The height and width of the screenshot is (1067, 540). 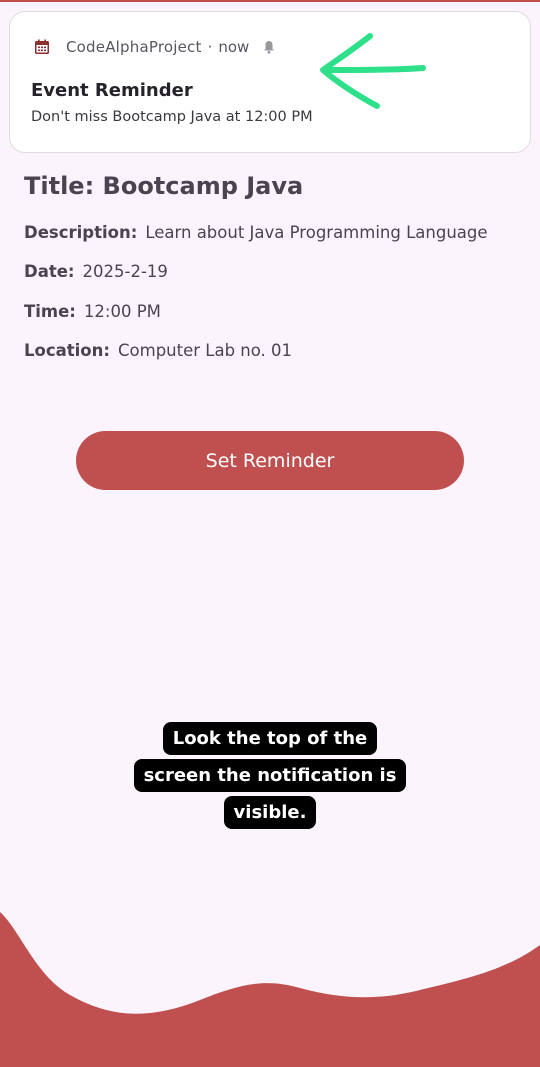 I want to click on green-arrow-annotation, so click(x=373, y=71).